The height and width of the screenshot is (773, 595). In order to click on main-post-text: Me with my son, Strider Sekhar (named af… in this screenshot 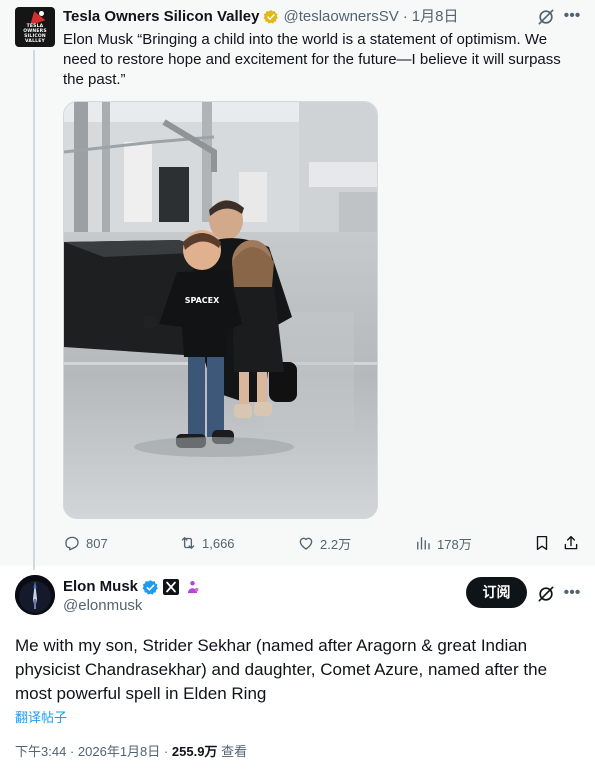, I will do `click(281, 669)`.